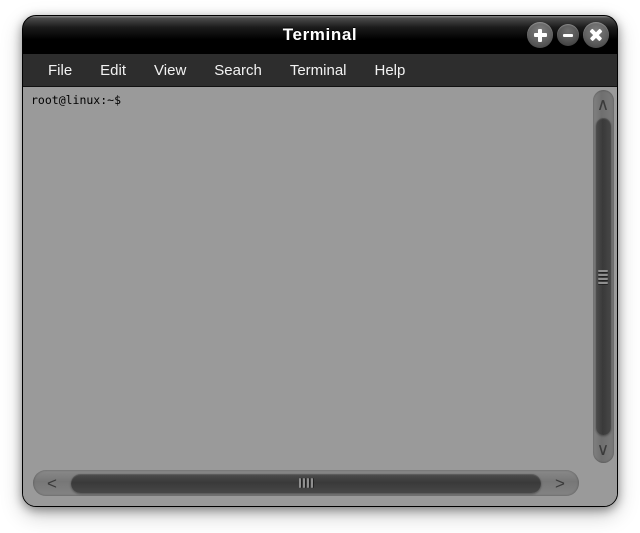  Describe the element at coordinates (238, 70) in the screenshot. I see `menu-item-search: Search` at that location.